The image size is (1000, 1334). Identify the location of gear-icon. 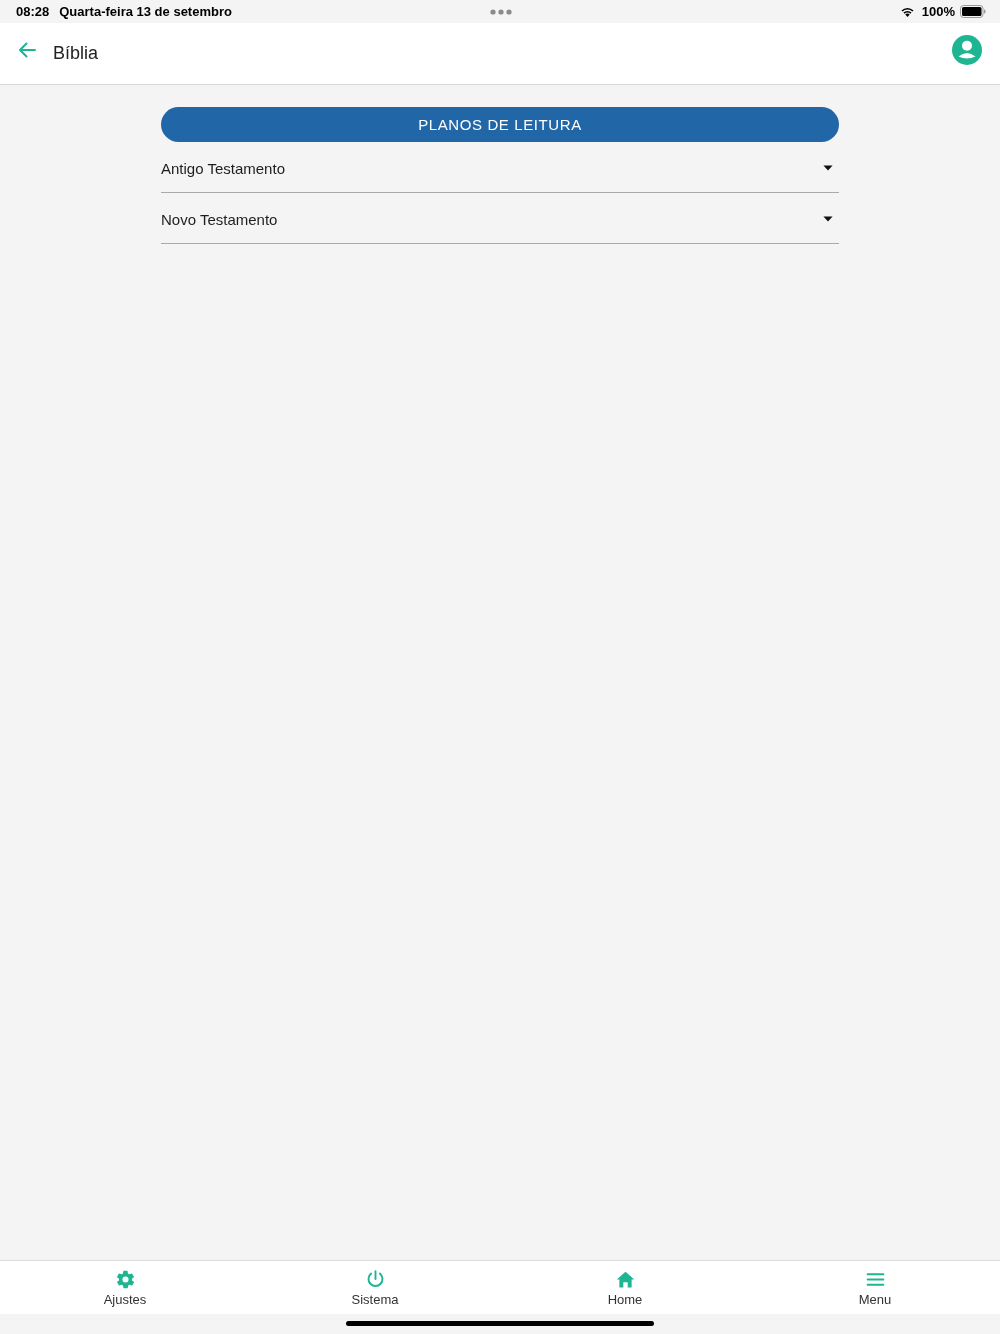
(125, 1279).